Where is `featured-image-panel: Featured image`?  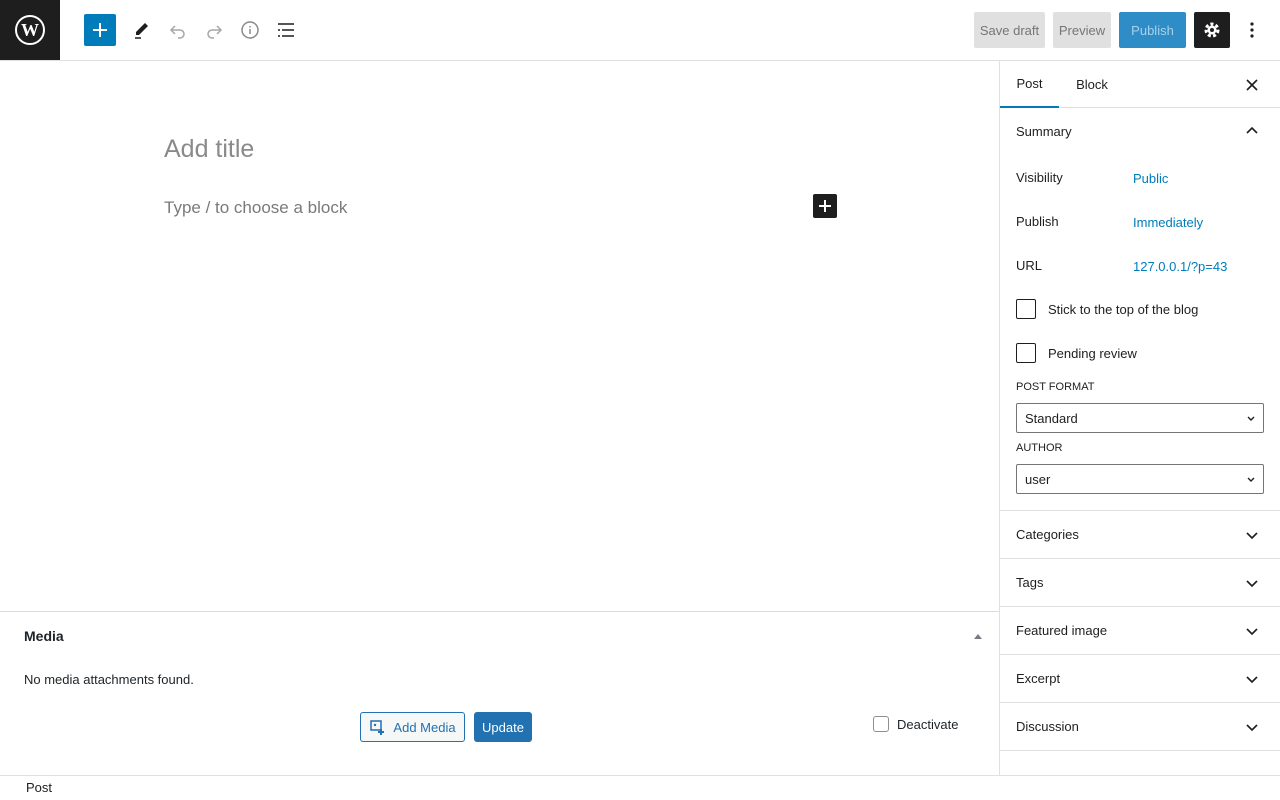
featured-image-panel: Featured image is located at coordinates (1140, 631).